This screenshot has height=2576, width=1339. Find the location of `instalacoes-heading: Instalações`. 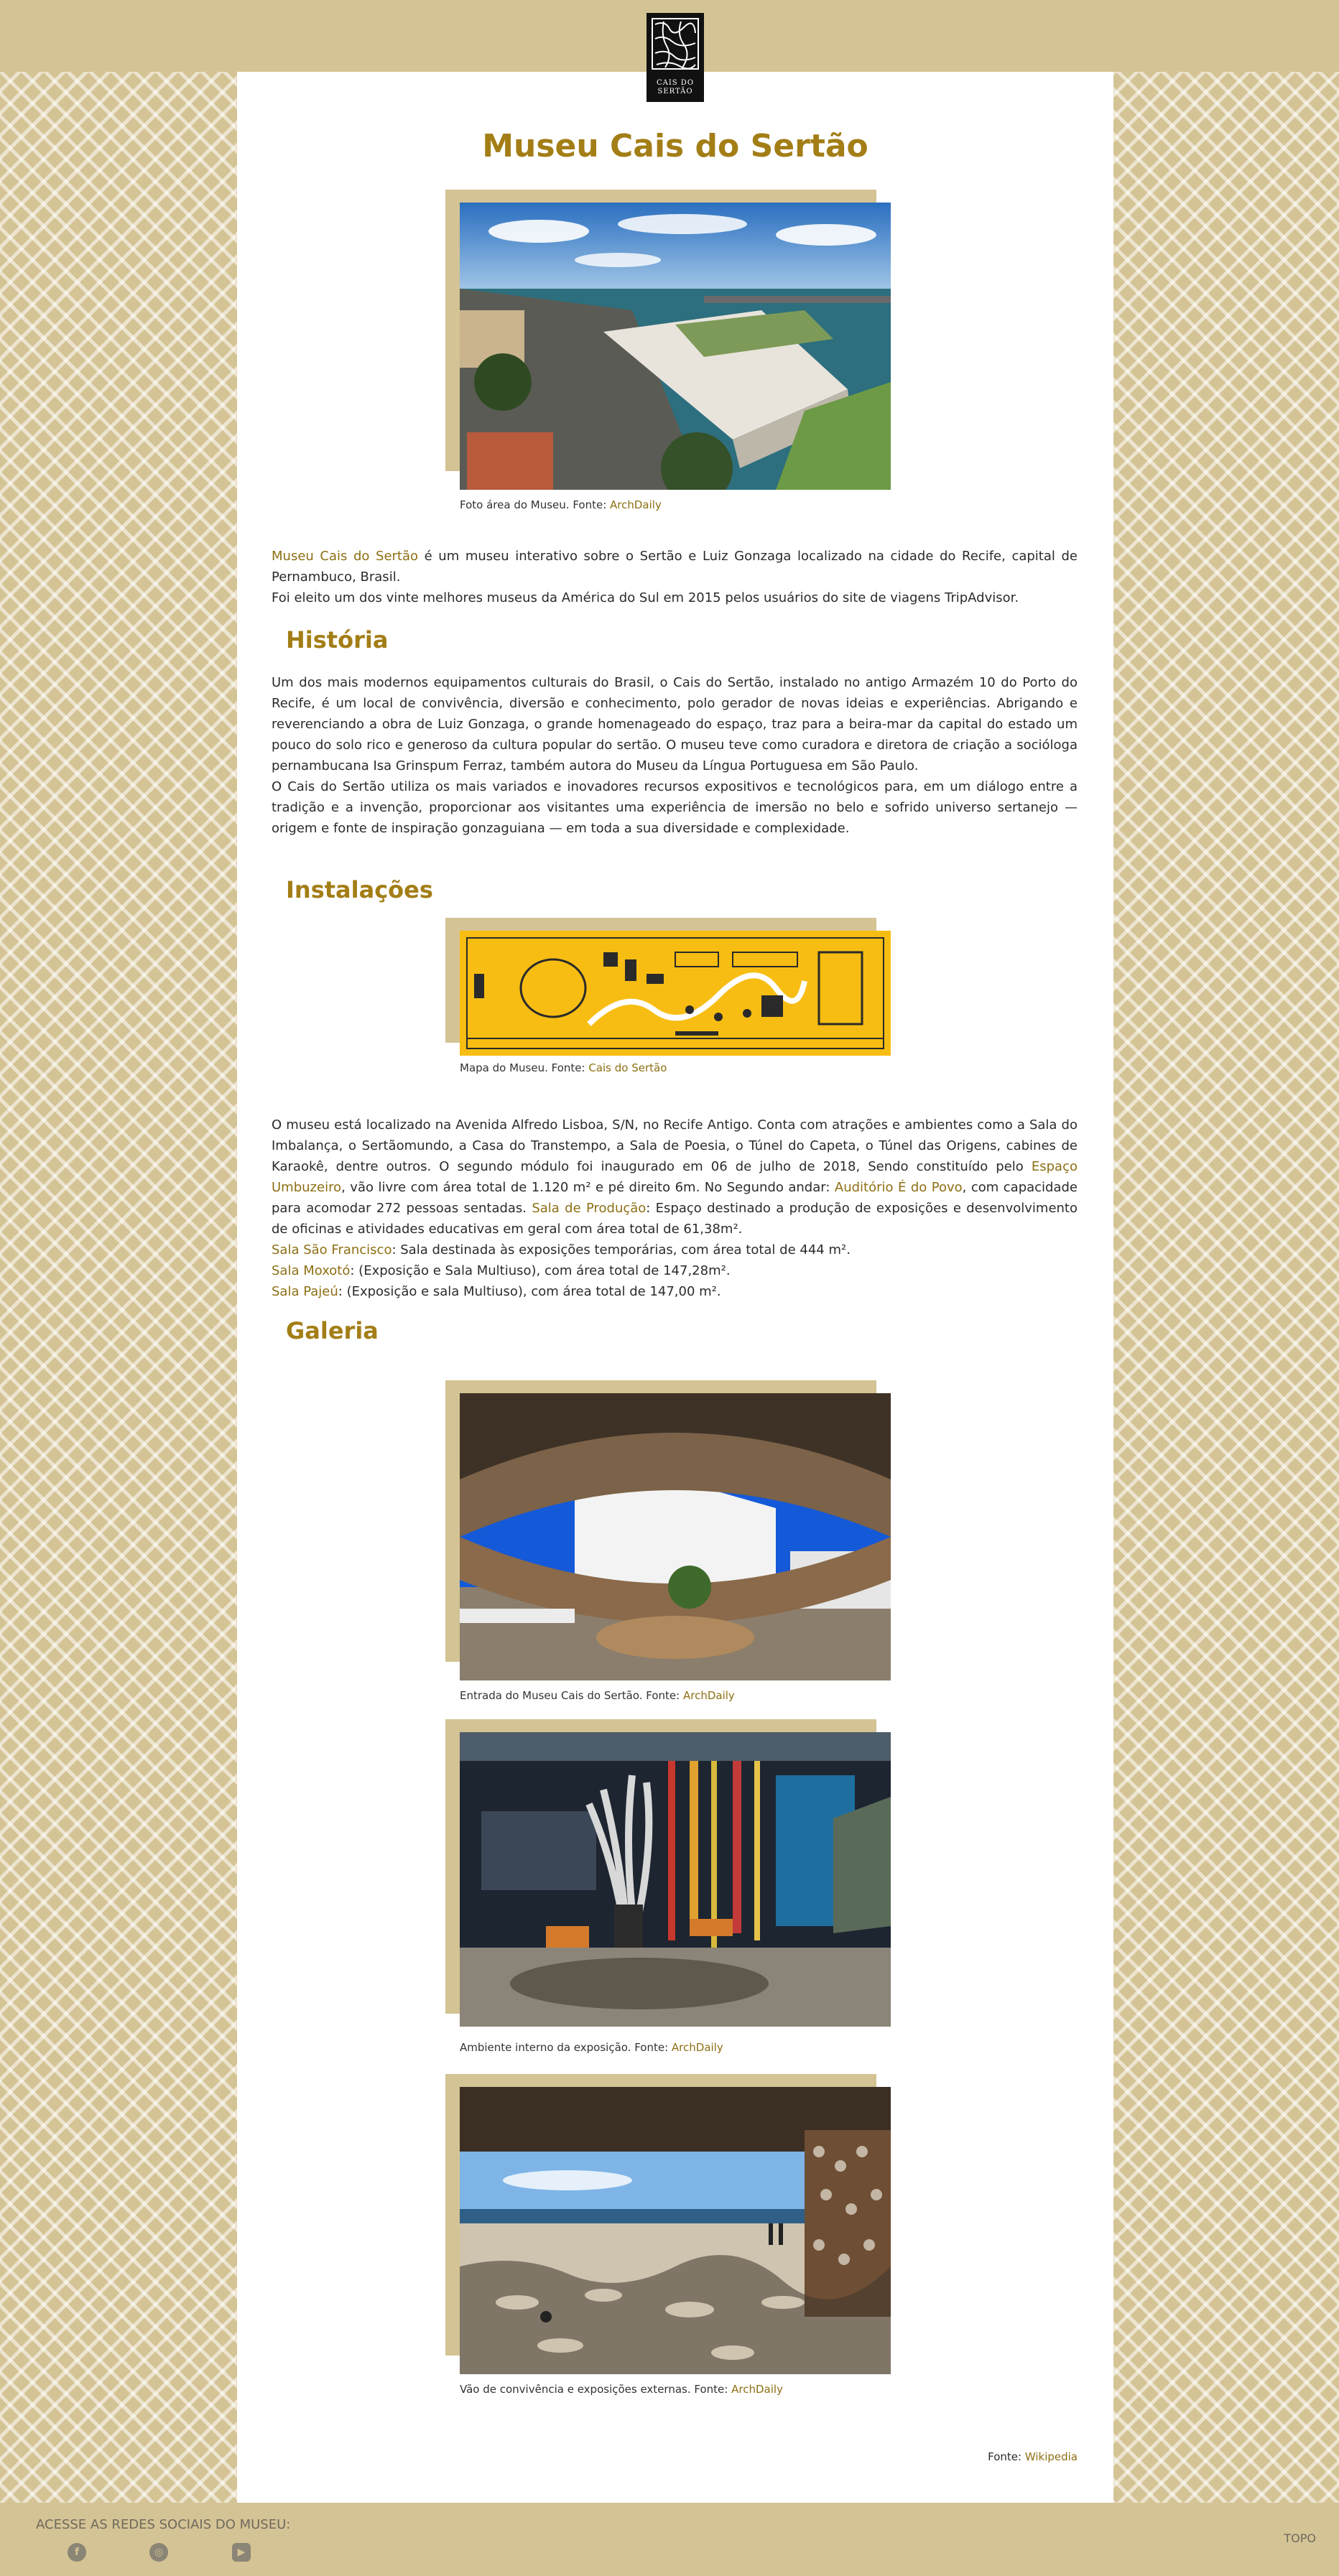

instalacoes-heading: Instalações is located at coordinates (359, 889).